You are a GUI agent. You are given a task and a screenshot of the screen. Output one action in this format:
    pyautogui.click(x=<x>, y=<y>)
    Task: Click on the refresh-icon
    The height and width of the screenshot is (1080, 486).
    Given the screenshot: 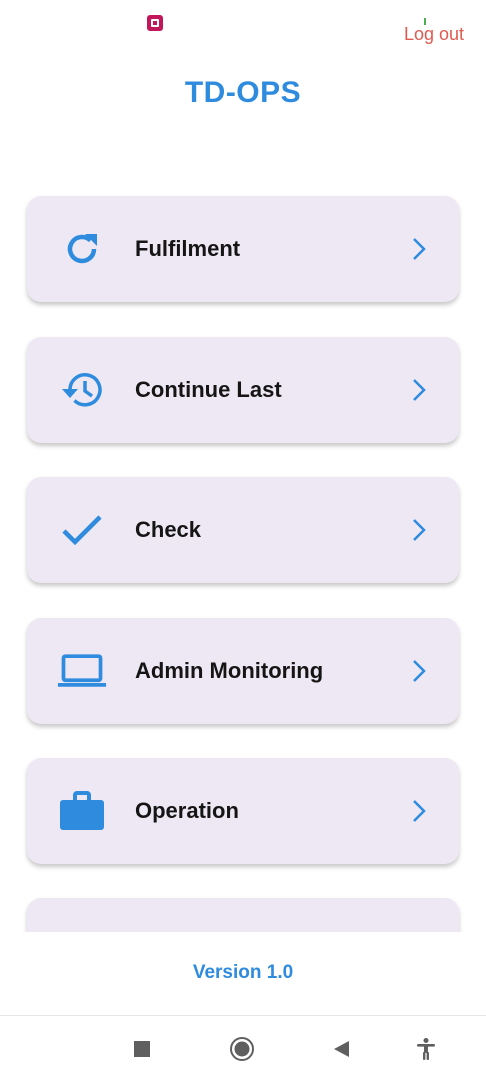 What is the action you would take?
    pyautogui.click(x=82, y=249)
    